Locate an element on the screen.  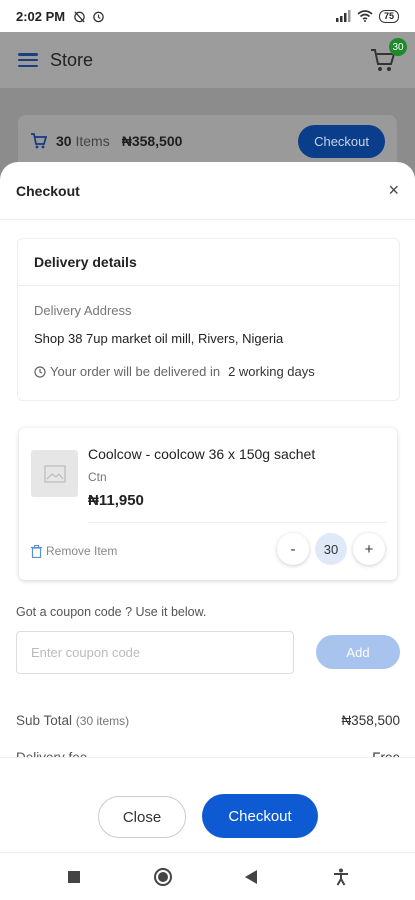
clock-icon is located at coordinates (40, 371).